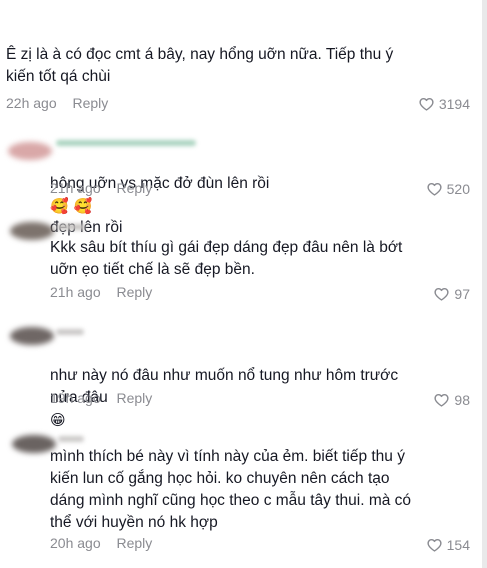  I want to click on like-button: 154, so click(448, 545).